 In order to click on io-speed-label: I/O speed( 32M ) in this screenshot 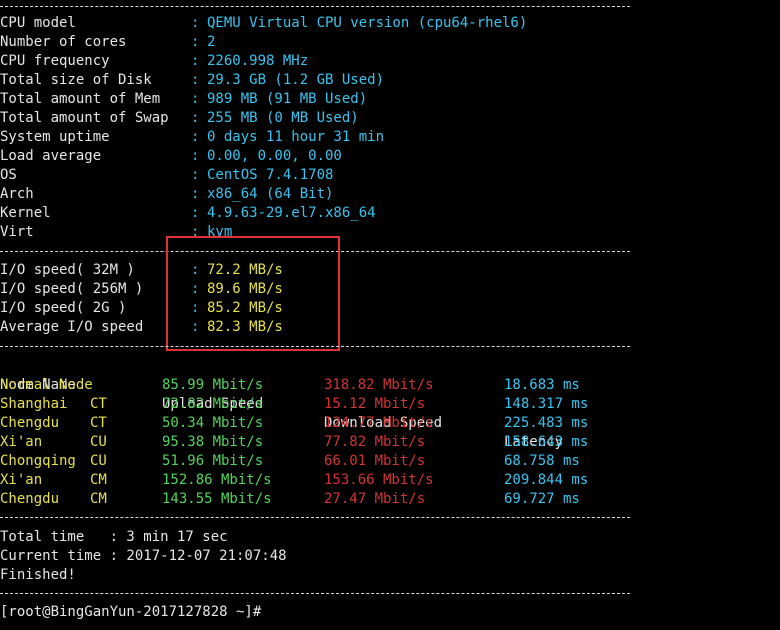, I will do `click(67, 270)`.